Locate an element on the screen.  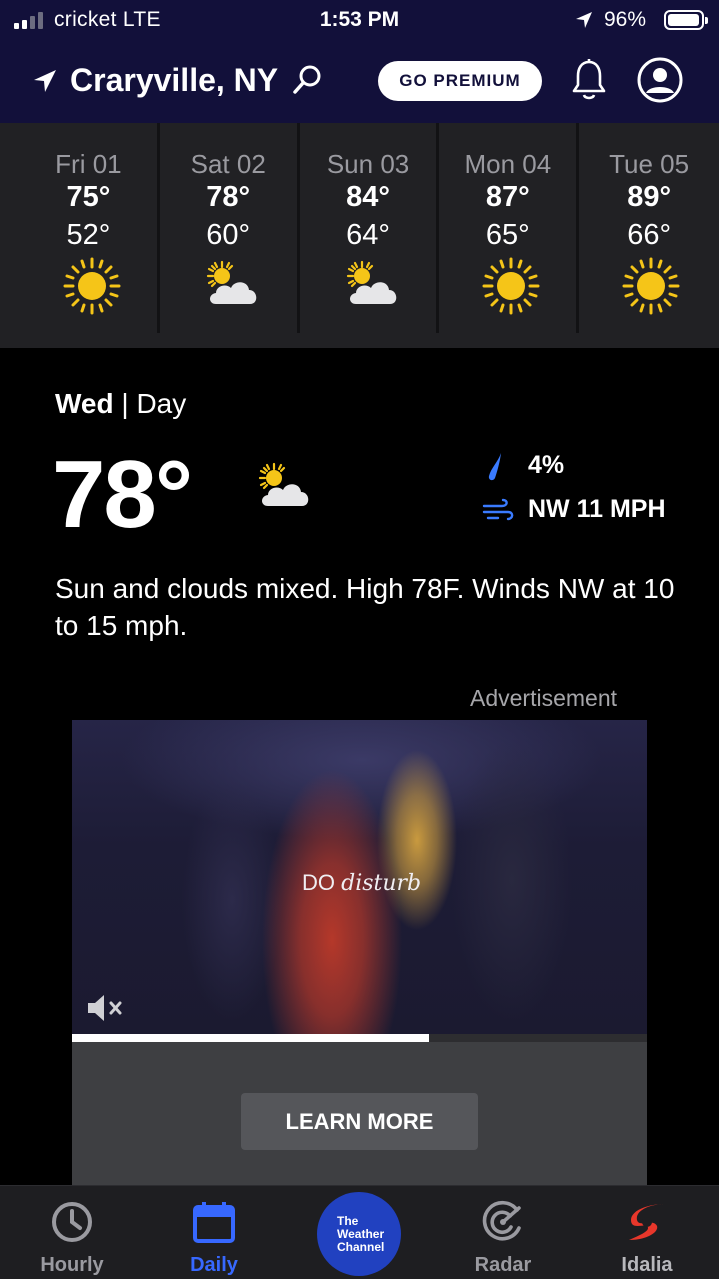
logo-text: The Weather Channel is located at coordinates (364, 1233).